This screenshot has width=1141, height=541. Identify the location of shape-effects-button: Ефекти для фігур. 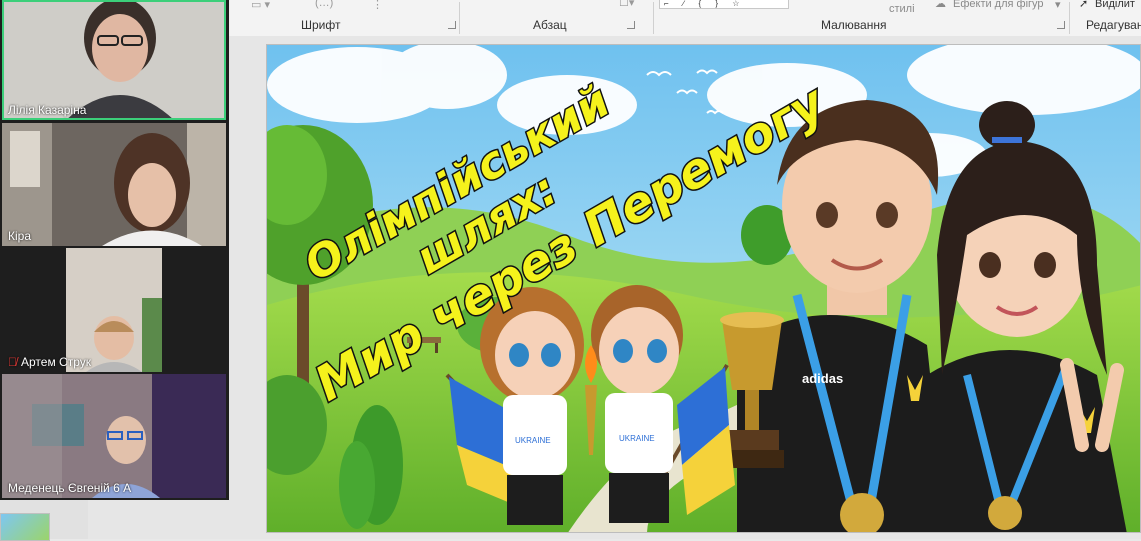
(998, 5).